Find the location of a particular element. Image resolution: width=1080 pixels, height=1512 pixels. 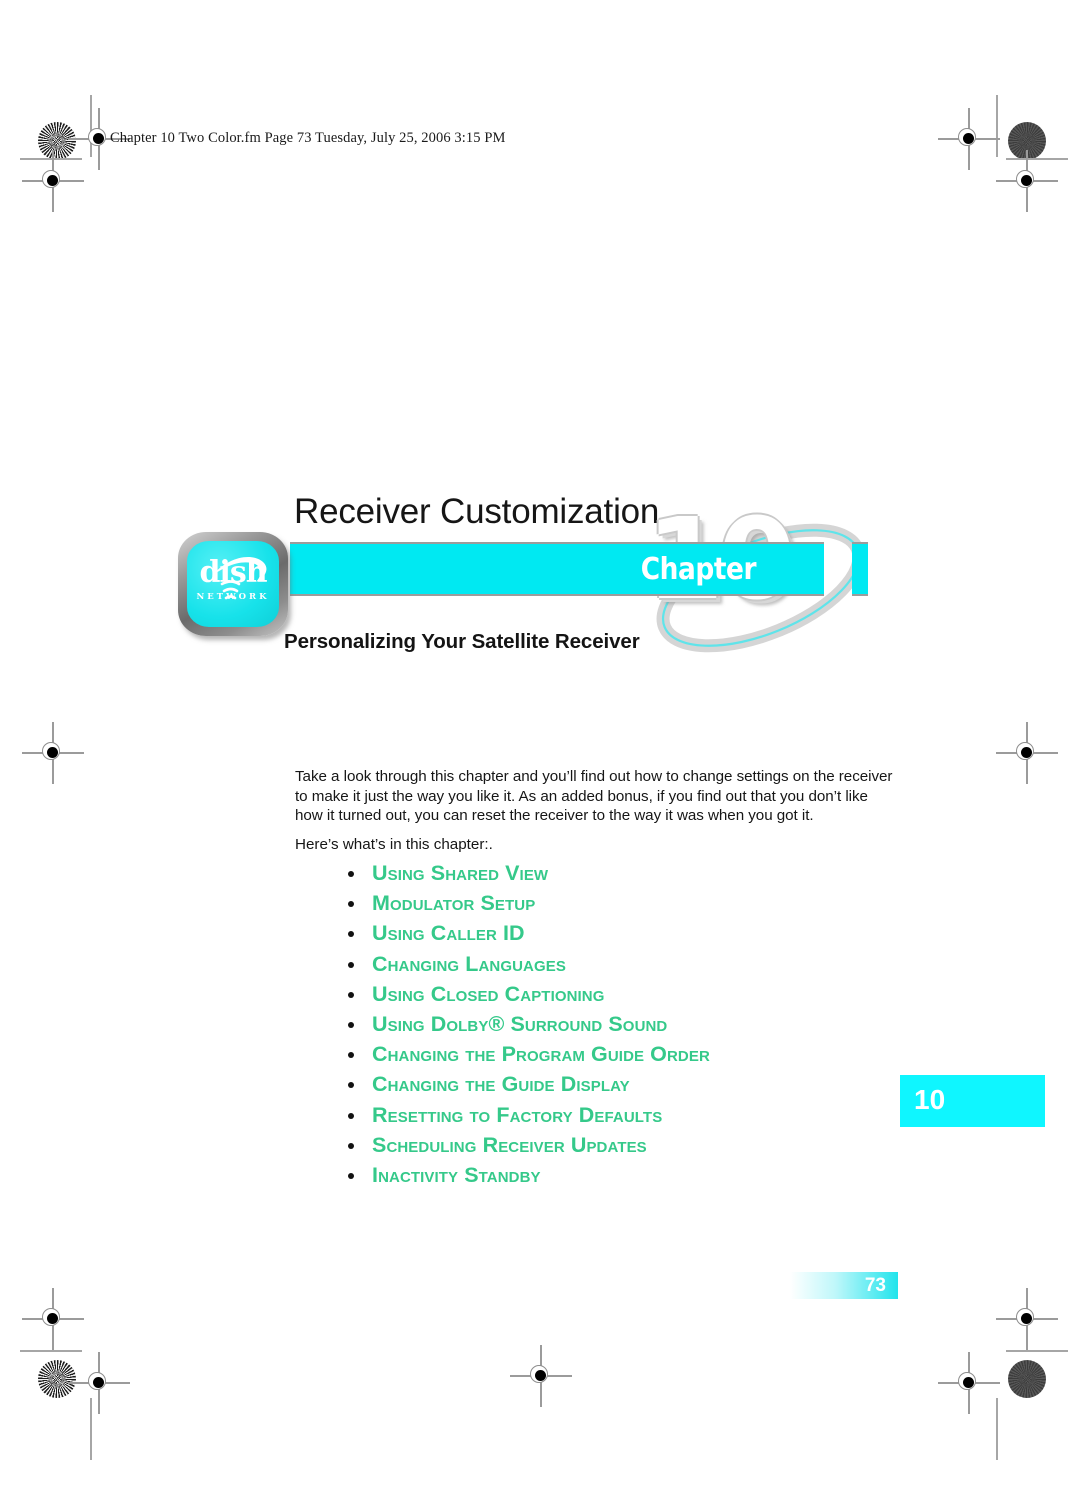

dish-network-logo: dish NETWORK is located at coordinates (233, 584).